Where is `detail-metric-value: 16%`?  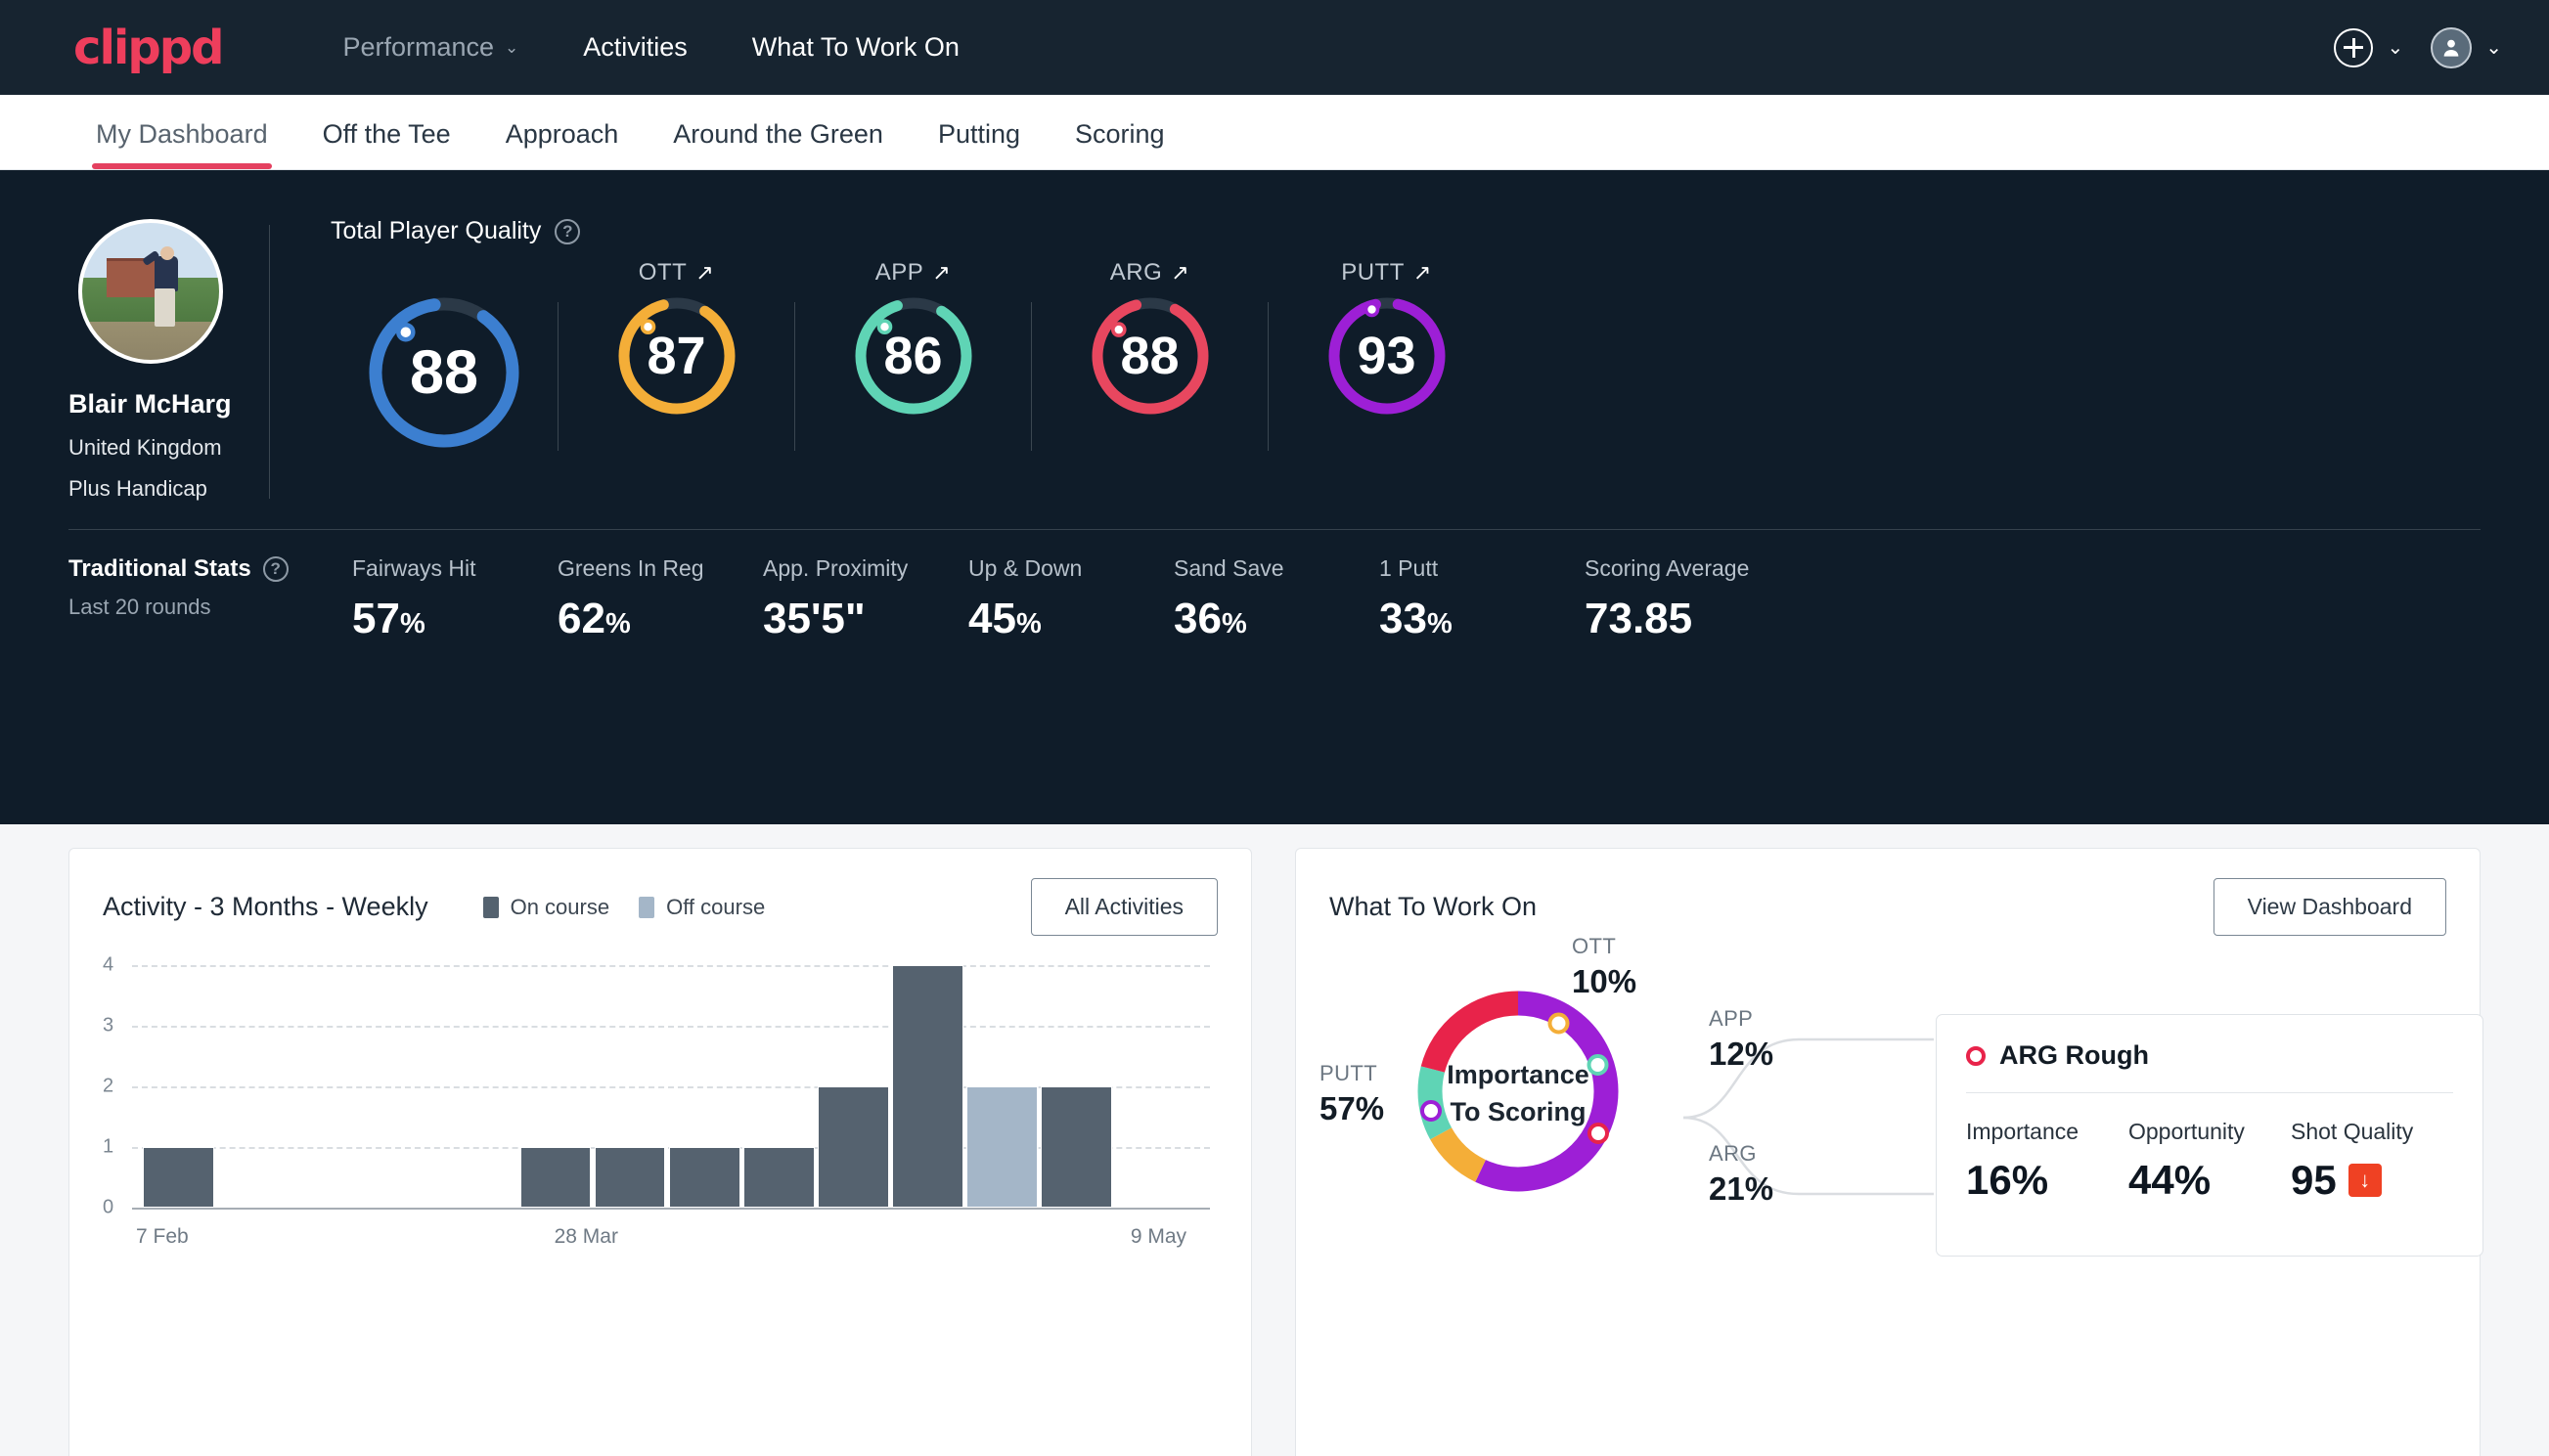
detail-metric-value: 16% is located at coordinates (2008, 1180).